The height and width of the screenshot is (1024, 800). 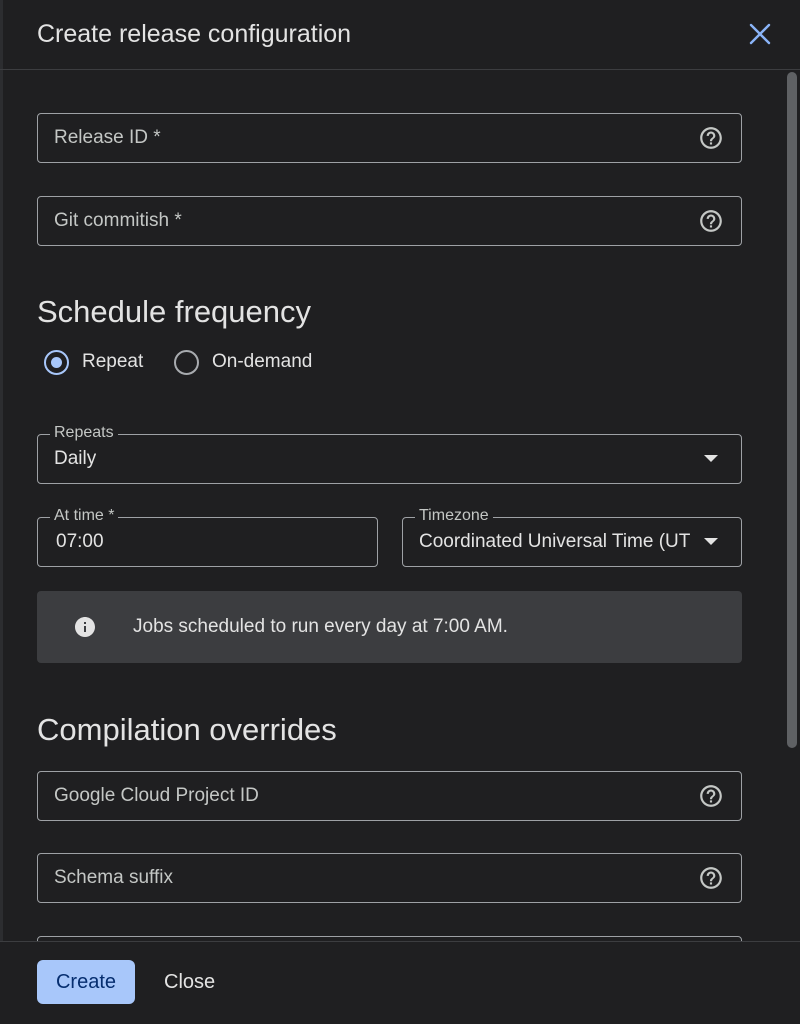 I want to click on at-time-value: 07:00, so click(x=80, y=541).